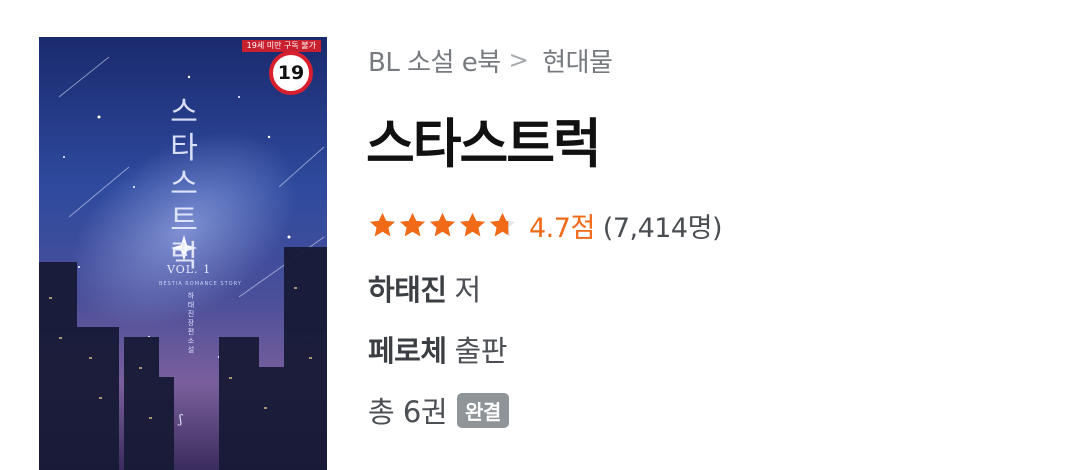  What do you see at coordinates (484, 144) in the screenshot?
I see `book-title: 스타스트럭` at bounding box center [484, 144].